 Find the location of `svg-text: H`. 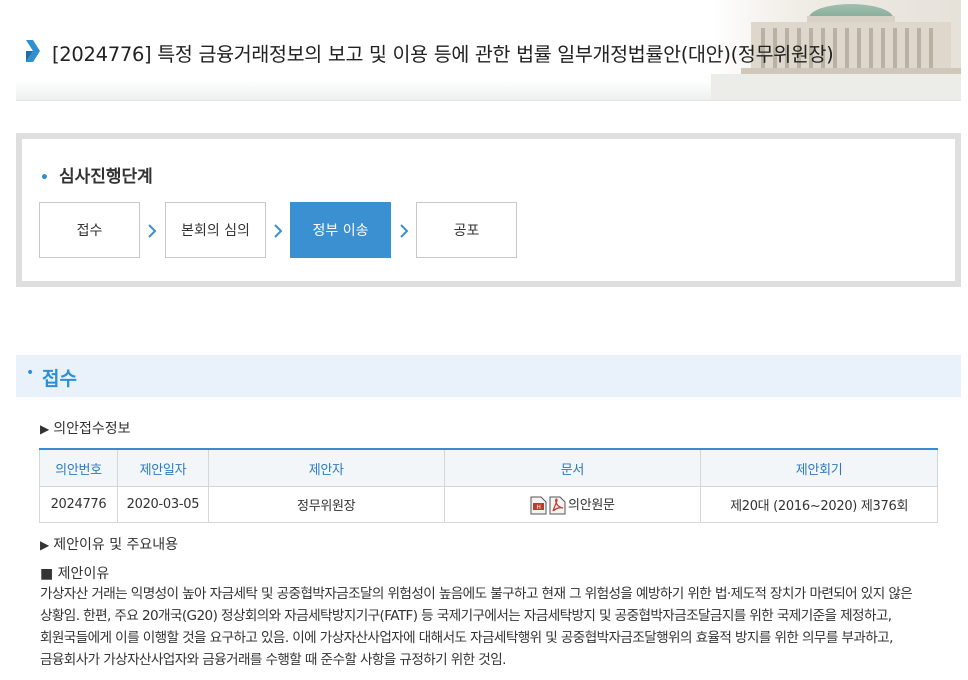

svg-text: H is located at coordinates (538, 507).